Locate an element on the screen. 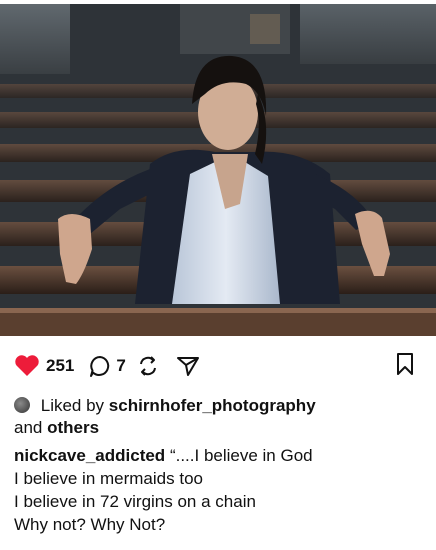  share-button is located at coordinates (188, 366).